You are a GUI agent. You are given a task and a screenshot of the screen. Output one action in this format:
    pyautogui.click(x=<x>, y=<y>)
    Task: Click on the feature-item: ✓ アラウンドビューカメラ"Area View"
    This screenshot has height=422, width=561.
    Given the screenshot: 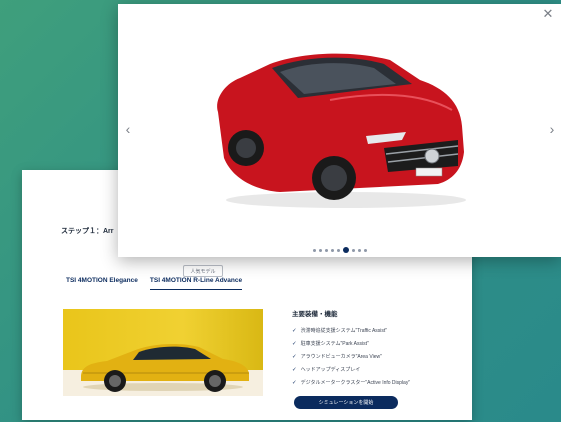 What is the action you would take?
    pyautogui.click(x=374, y=356)
    